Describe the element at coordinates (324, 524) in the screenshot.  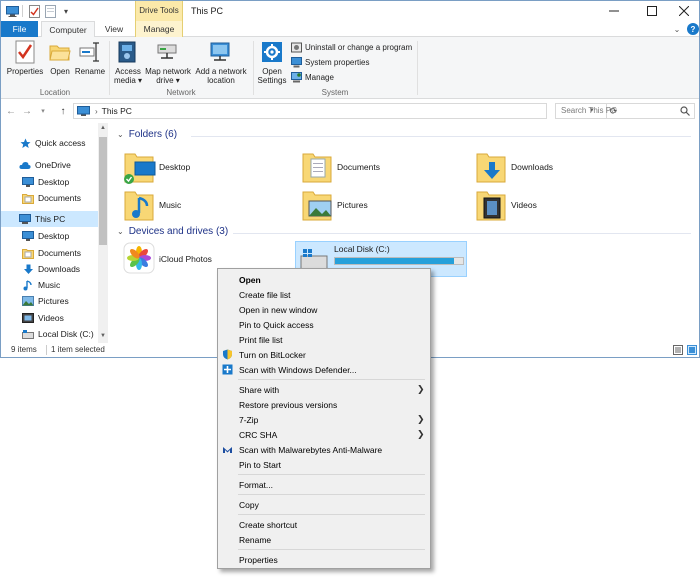
I see `menu-item-create-shortcut: Create shortcut` at that location.